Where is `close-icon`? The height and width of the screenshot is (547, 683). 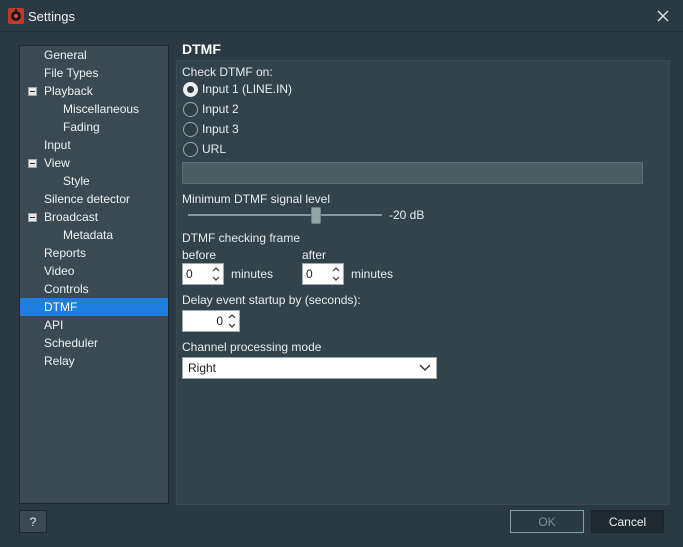
close-icon is located at coordinates (663, 16).